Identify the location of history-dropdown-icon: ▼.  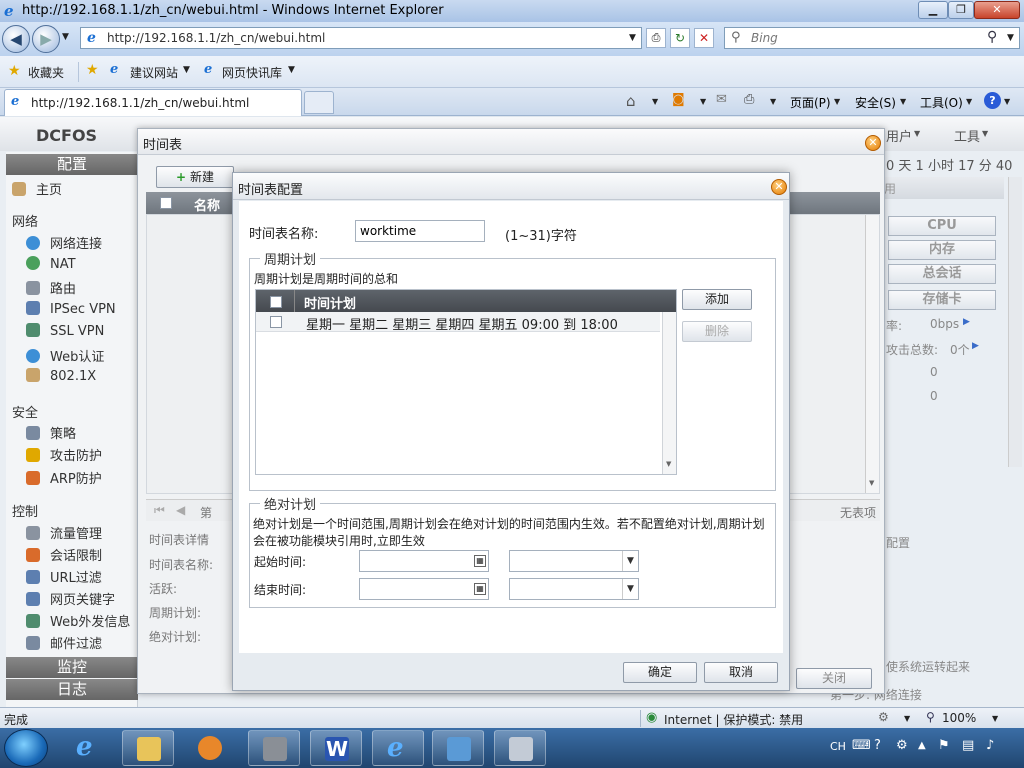
(65, 37).